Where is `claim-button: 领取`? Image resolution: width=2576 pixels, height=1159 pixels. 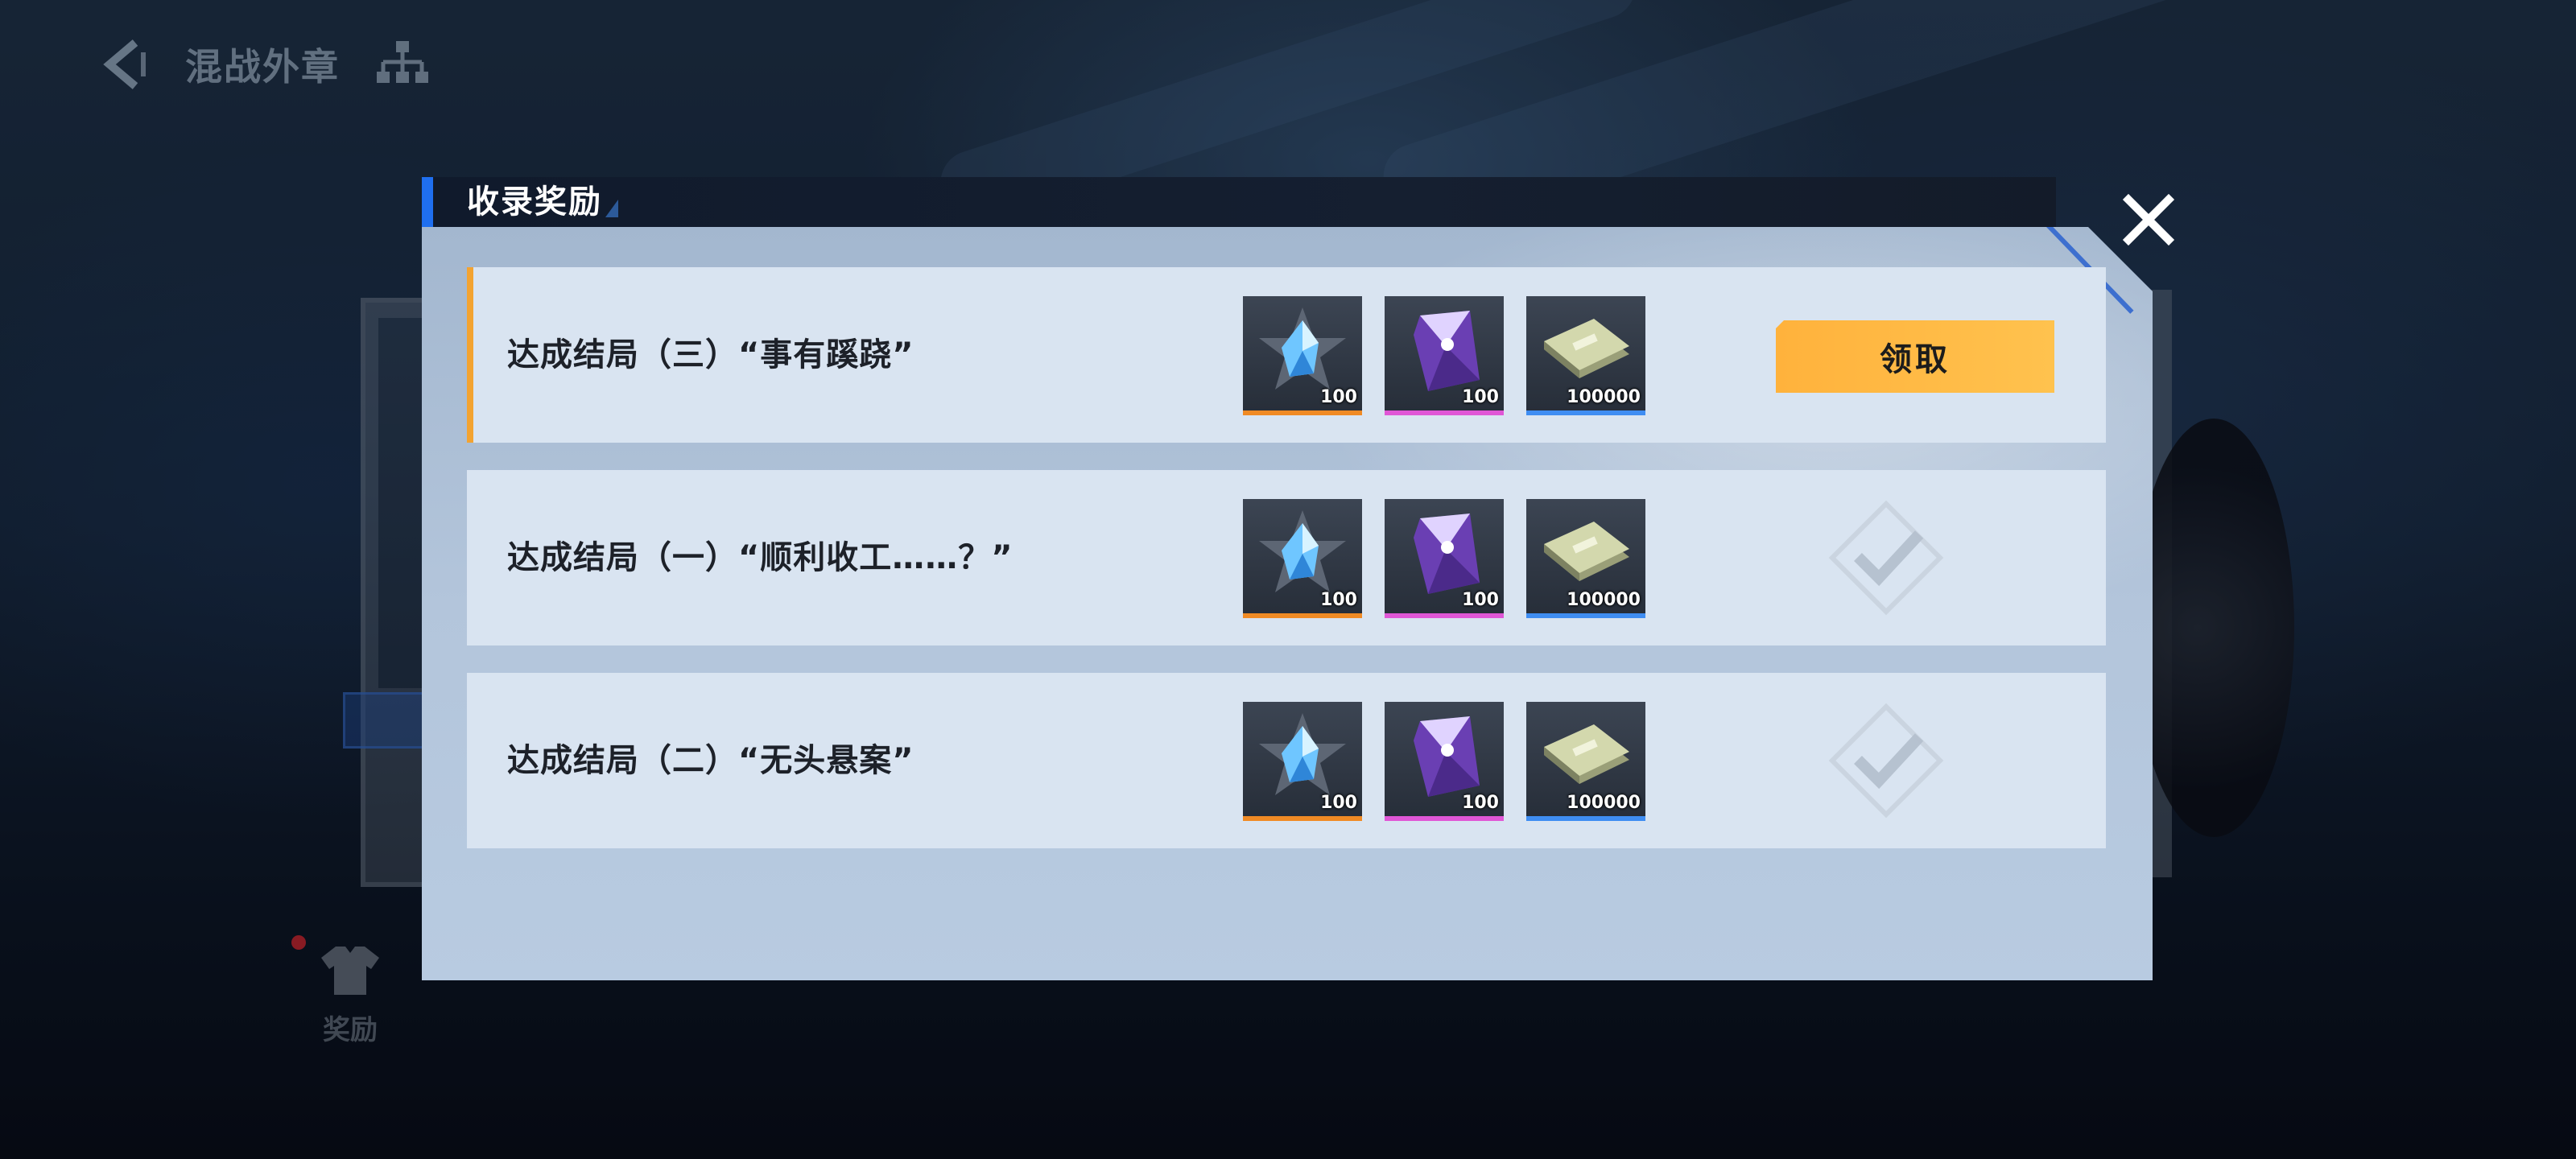 claim-button: 领取 is located at coordinates (1915, 356).